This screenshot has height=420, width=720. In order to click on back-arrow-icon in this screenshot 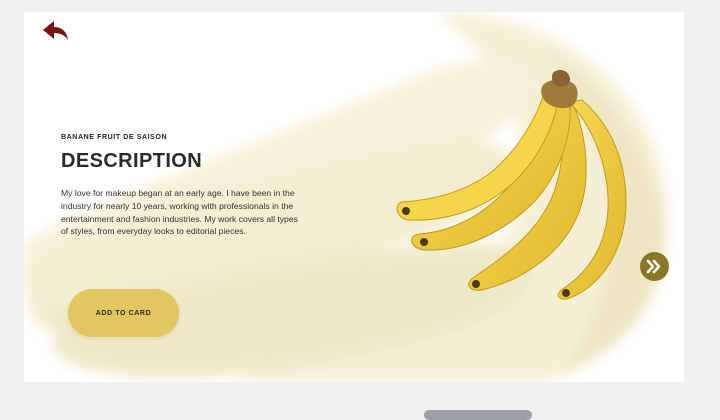, I will do `click(55, 30)`.